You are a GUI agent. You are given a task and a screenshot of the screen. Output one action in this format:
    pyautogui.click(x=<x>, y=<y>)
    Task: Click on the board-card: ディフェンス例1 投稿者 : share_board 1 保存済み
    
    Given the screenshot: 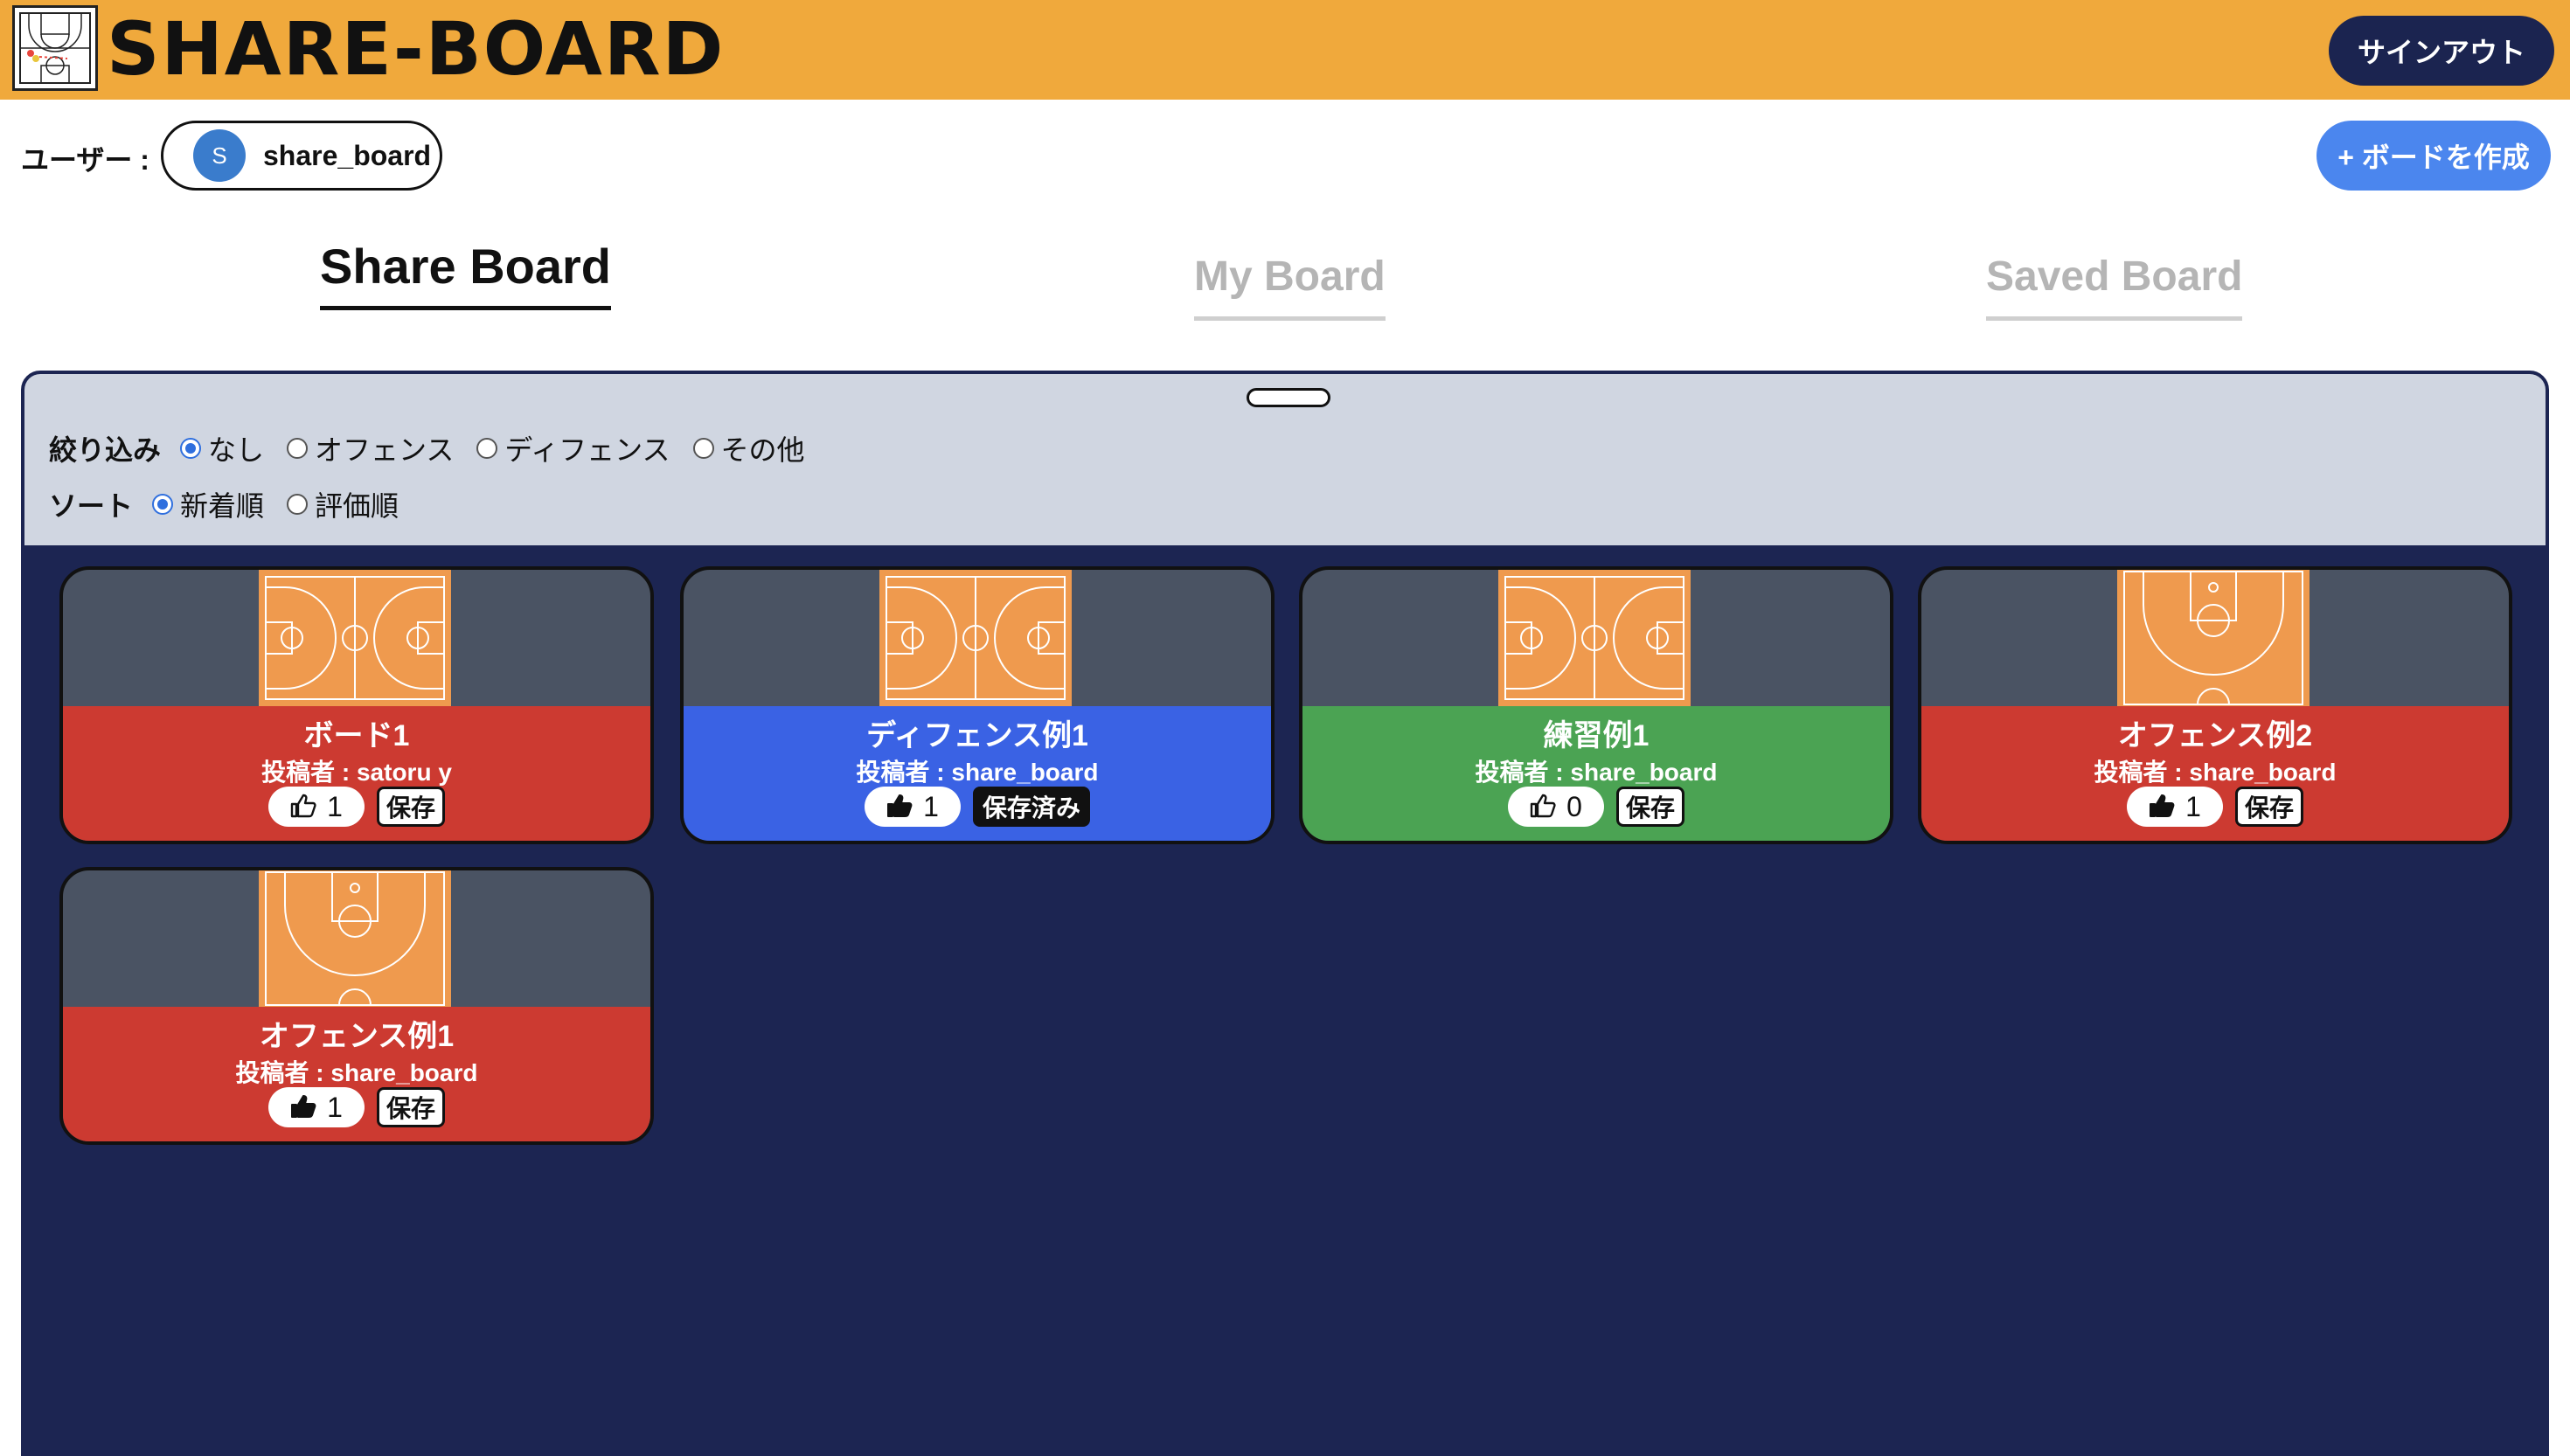 What is the action you would take?
    pyautogui.click(x=977, y=705)
    